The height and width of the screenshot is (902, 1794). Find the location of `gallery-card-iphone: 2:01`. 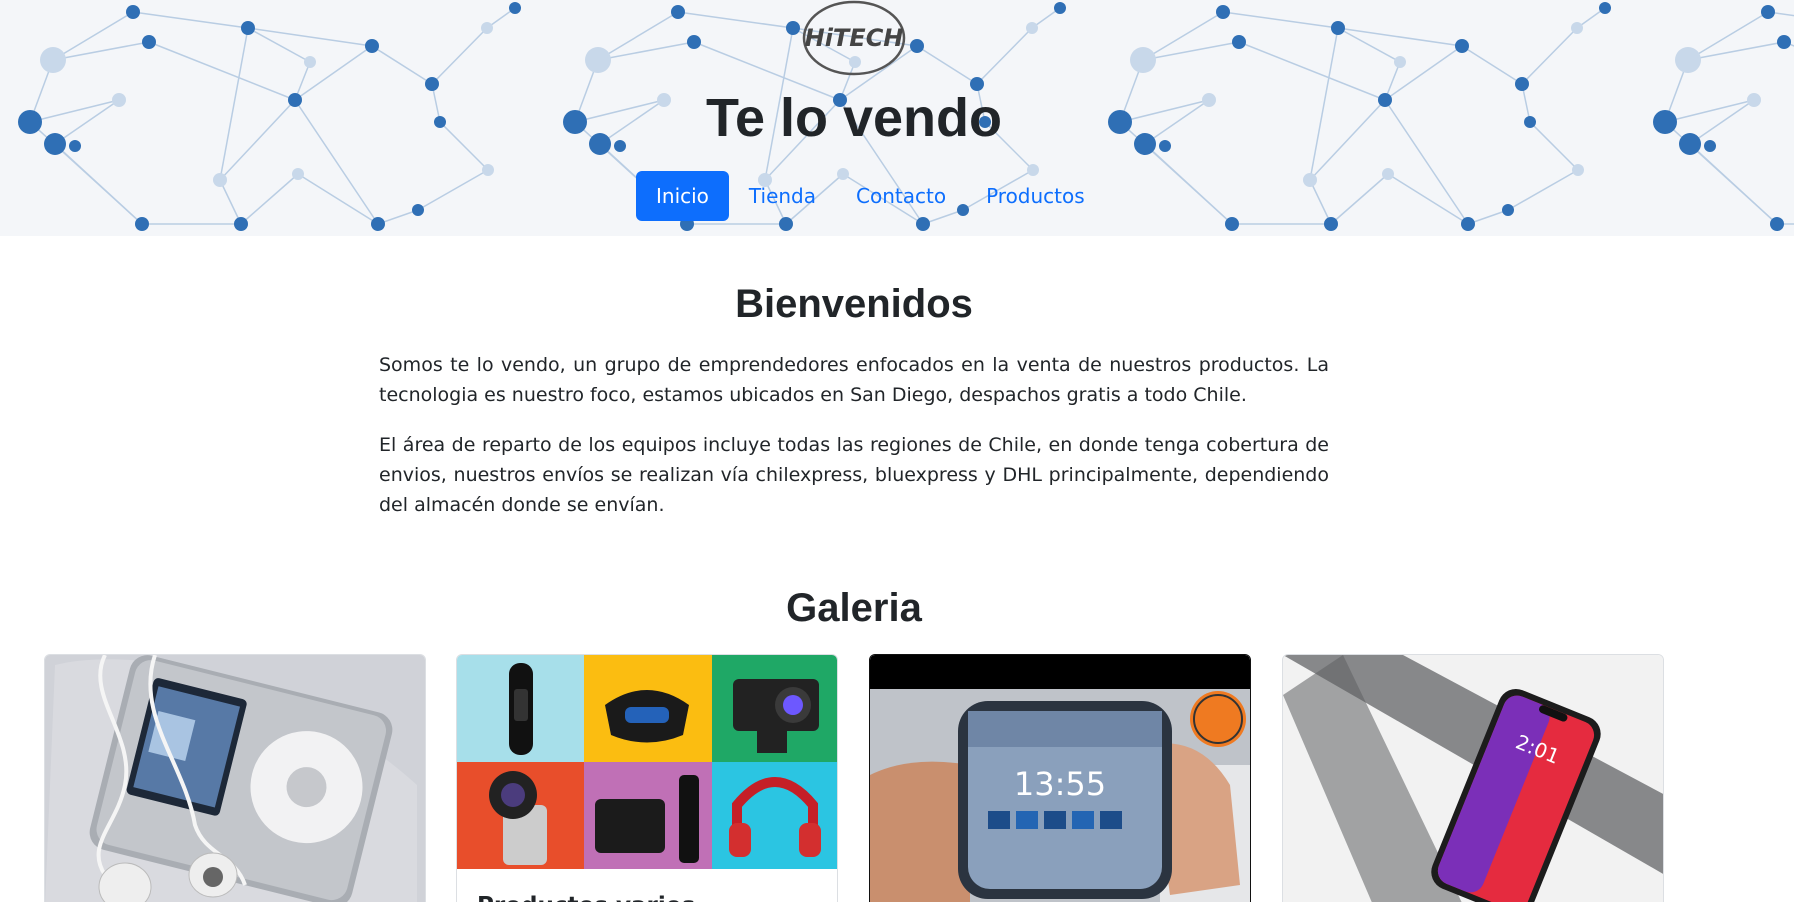

gallery-card-iphone: 2:01 is located at coordinates (1473, 778).